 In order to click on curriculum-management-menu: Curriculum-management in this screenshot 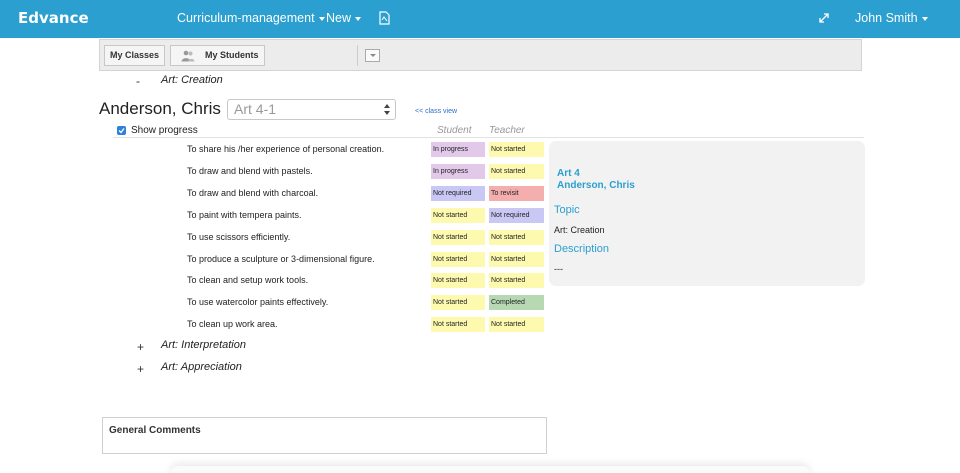, I will do `click(251, 18)`.